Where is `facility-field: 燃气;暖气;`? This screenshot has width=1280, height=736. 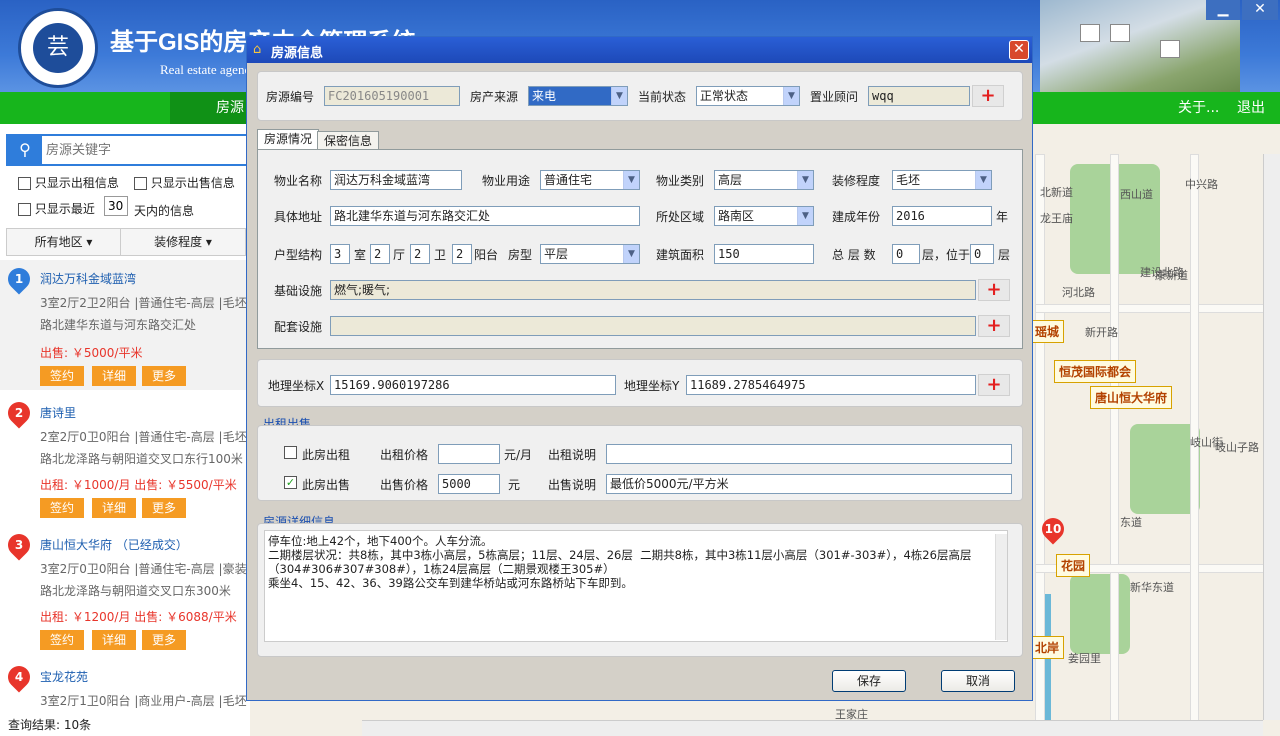 facility-field: 燃气;暖气; is located at coordinates (653, 290).